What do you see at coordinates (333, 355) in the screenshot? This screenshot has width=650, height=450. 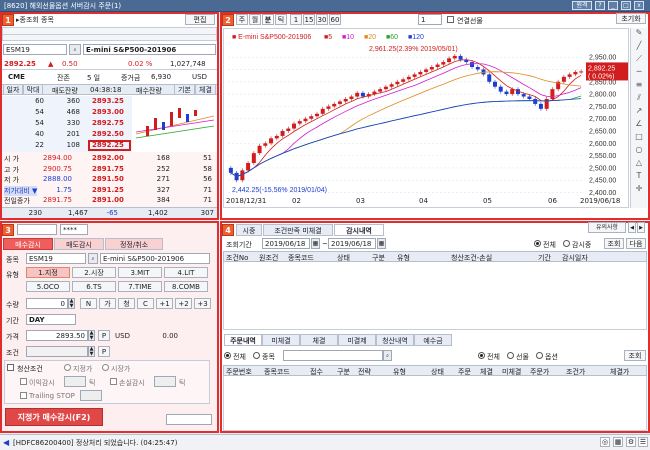 I see `order-symbol-filter` at bounding box center [333, 355].